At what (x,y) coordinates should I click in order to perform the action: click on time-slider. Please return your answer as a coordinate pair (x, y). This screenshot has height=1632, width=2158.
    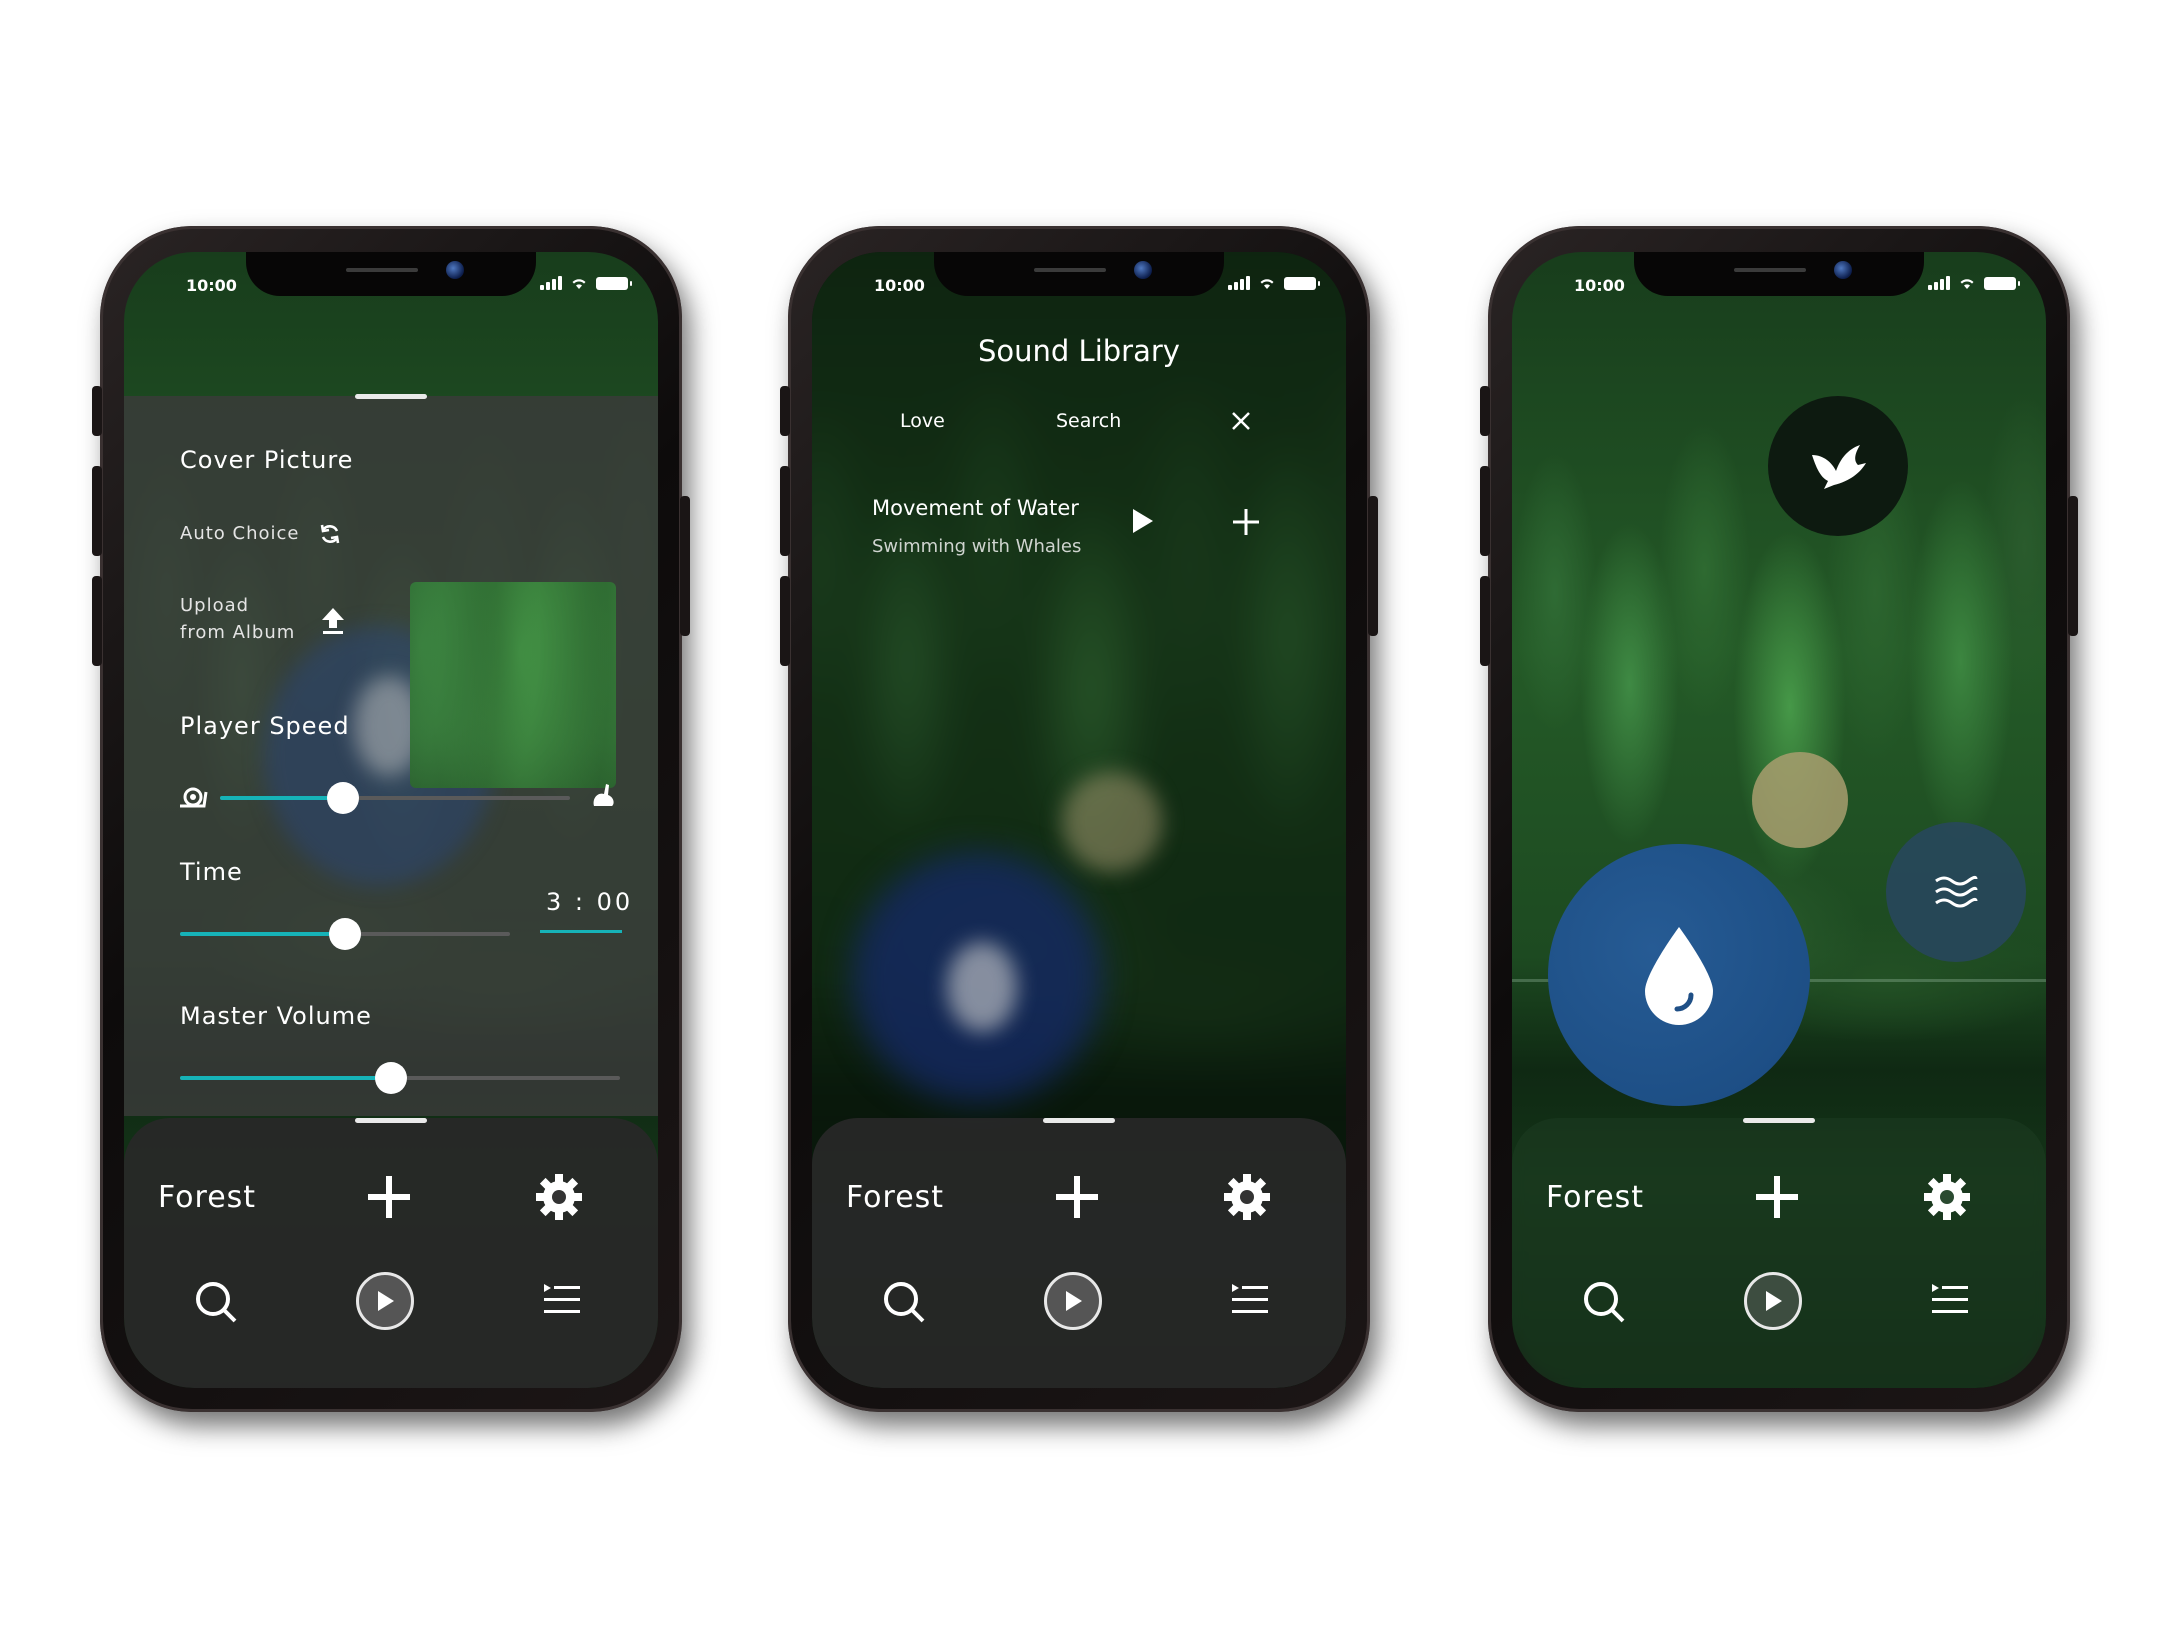
    Looking at the image, I should click on (345, 934).